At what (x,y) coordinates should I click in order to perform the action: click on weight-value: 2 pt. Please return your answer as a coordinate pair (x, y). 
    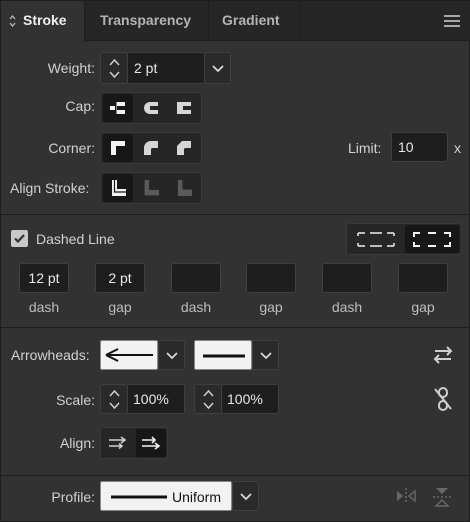
    Looking at the image, I should click on (146, 68).